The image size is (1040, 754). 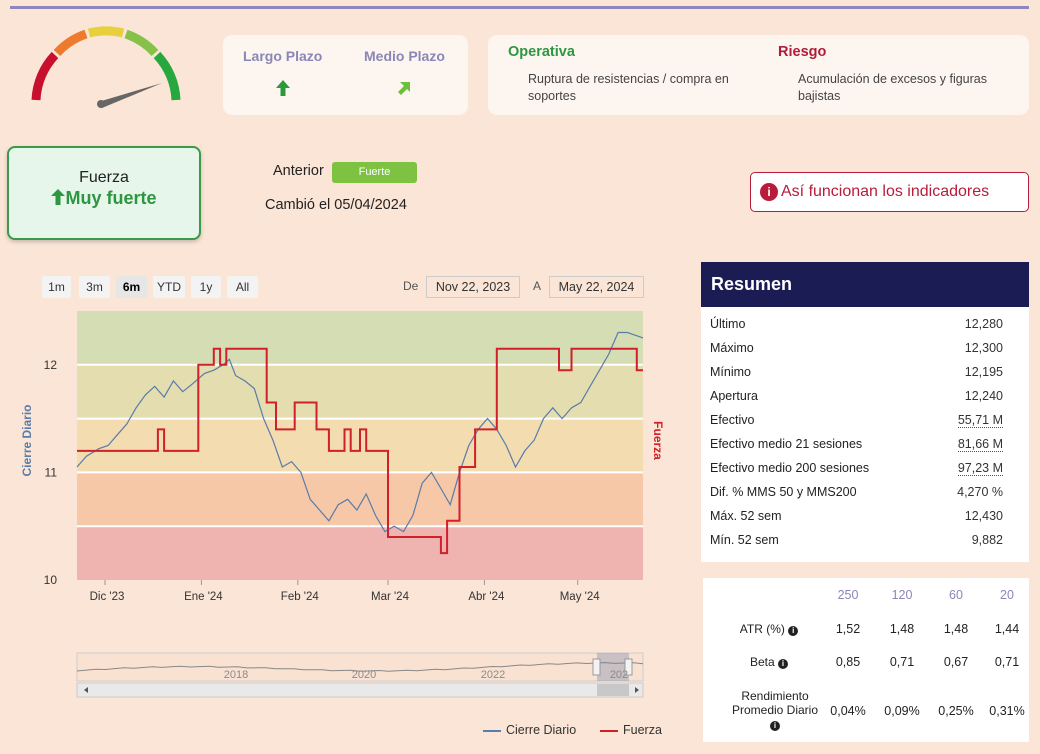 I want to click on x-tick-label: Feb '24, so click(x=300, y=597).